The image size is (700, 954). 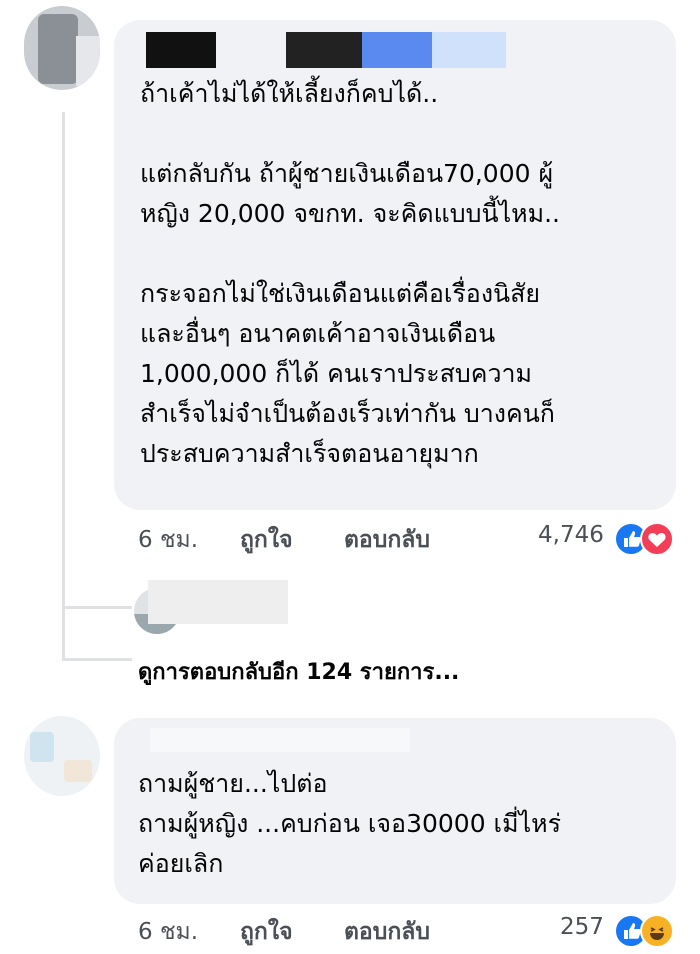 I want to click on commenter-2-avatar, so click(x=62, y=756).